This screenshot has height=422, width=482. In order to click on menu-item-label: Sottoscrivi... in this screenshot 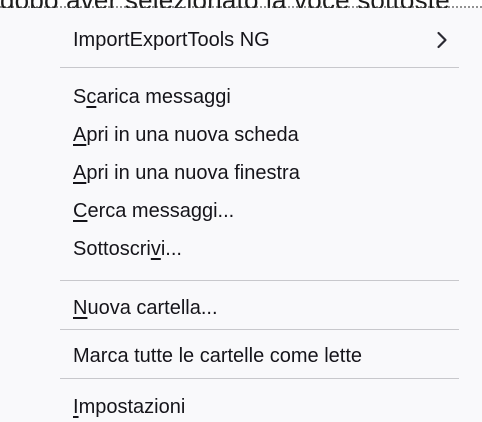, I will do `click(127, 249)`.